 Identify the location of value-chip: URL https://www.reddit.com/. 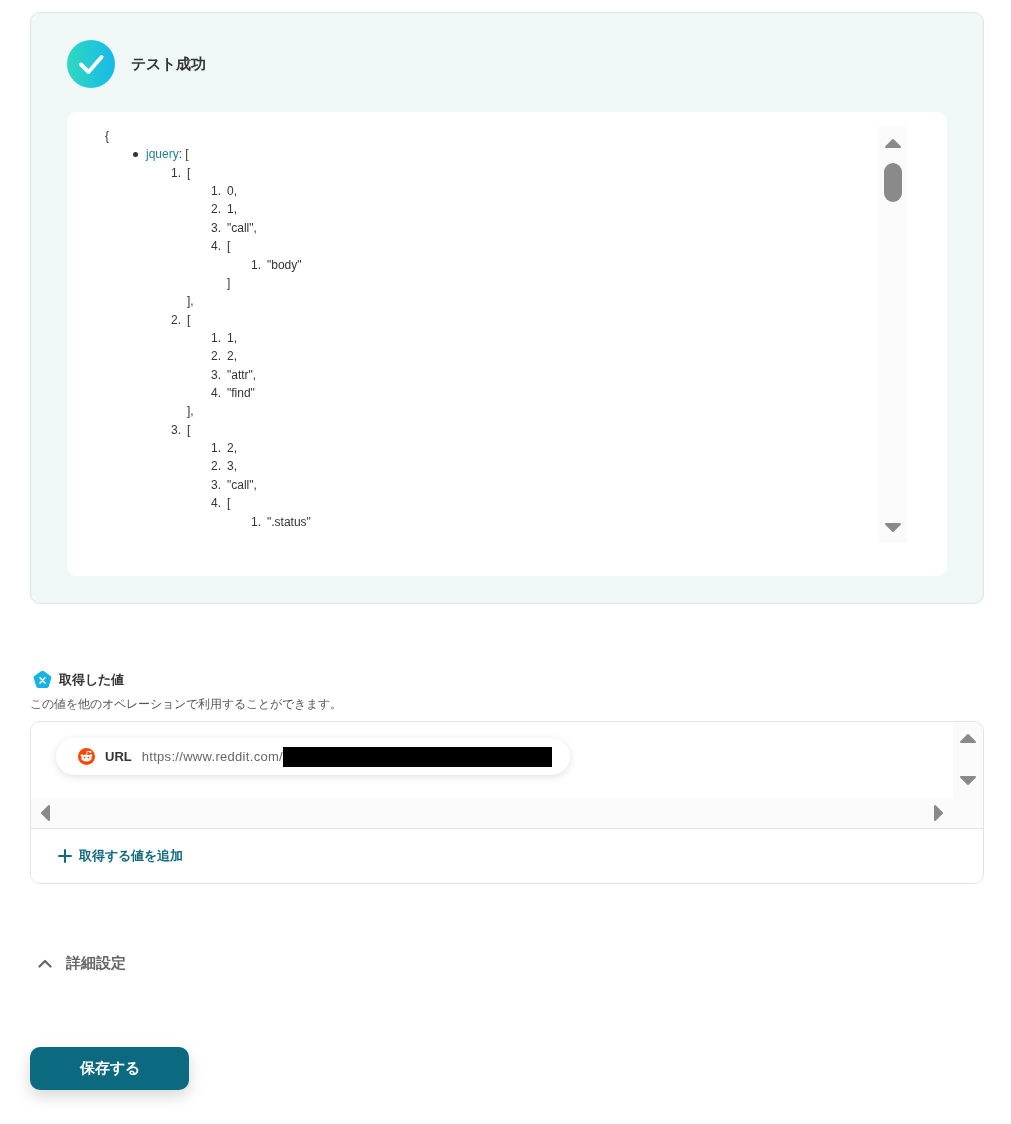
(313, 756).